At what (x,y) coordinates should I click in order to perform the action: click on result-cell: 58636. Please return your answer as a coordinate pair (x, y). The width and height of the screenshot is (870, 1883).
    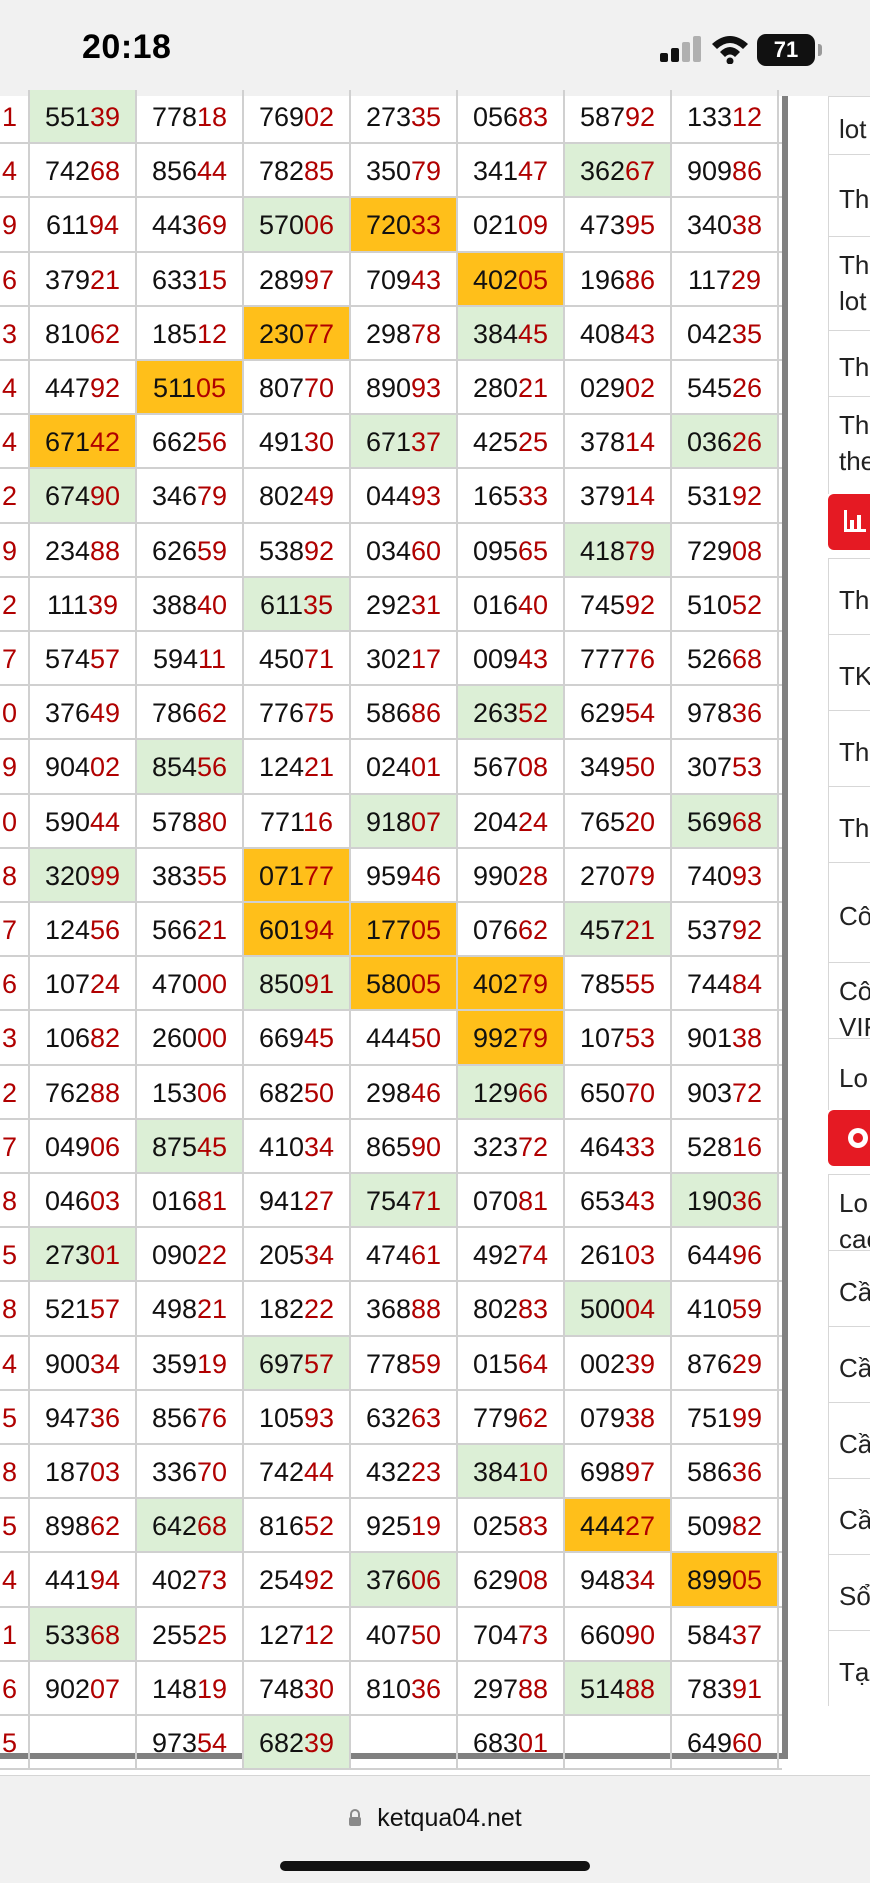
    Looking at the image, I should click on (725, 1471).